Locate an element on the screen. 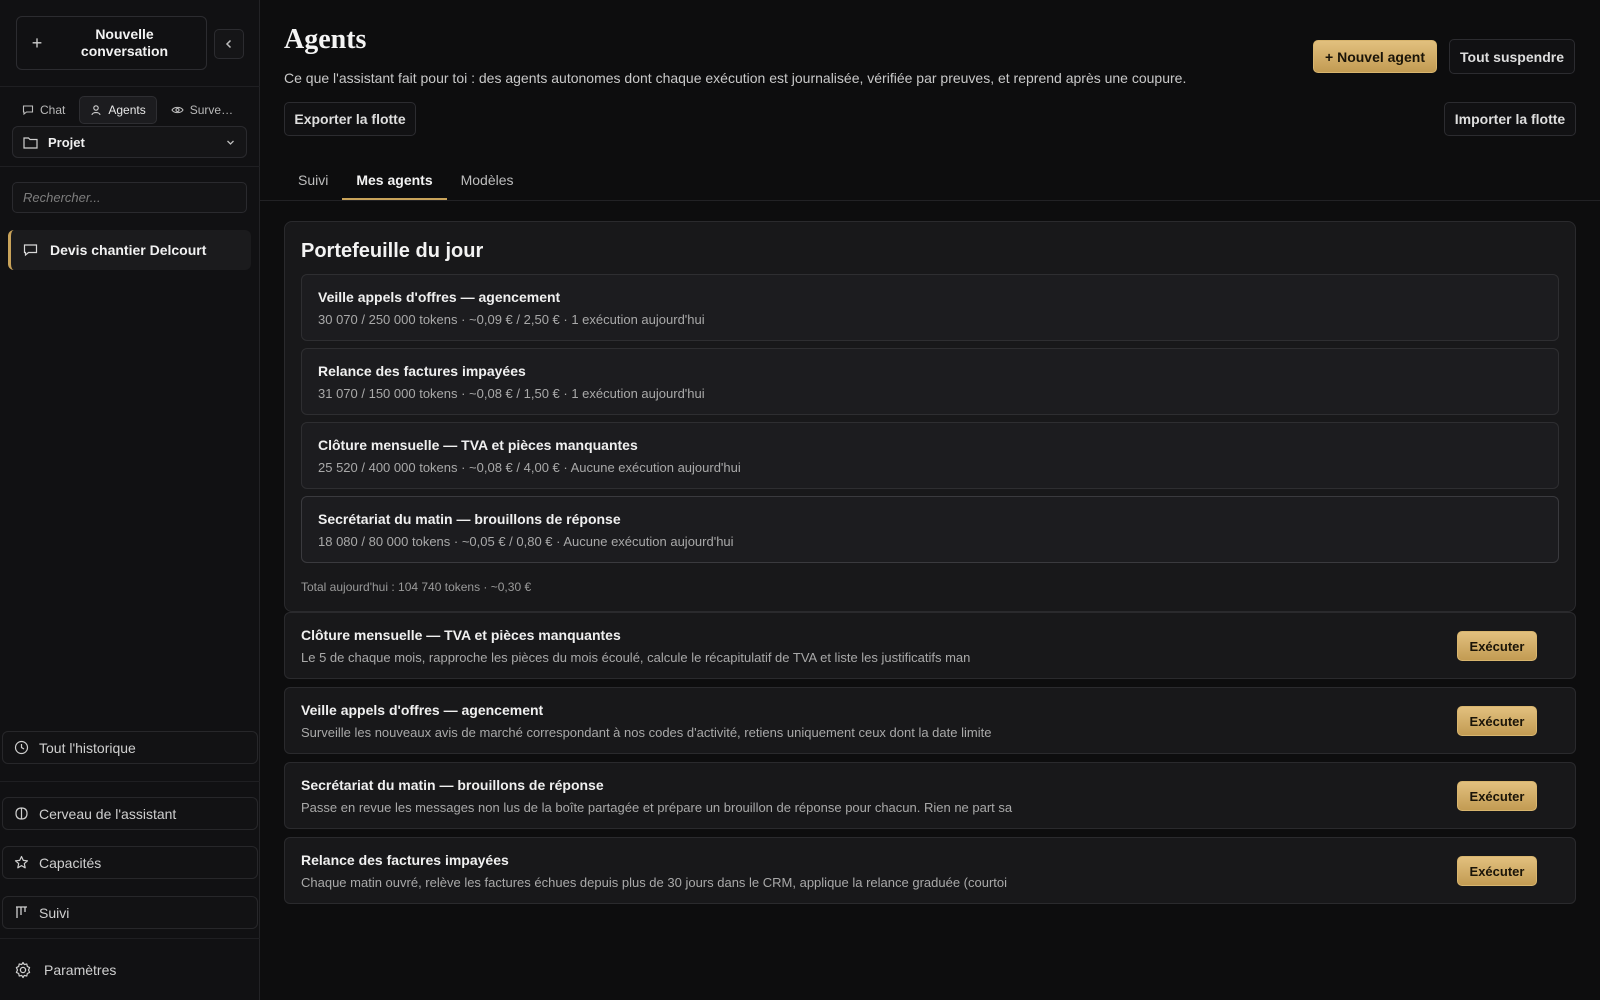  settings-label: Paramètres is located at coordinates (80, 970).